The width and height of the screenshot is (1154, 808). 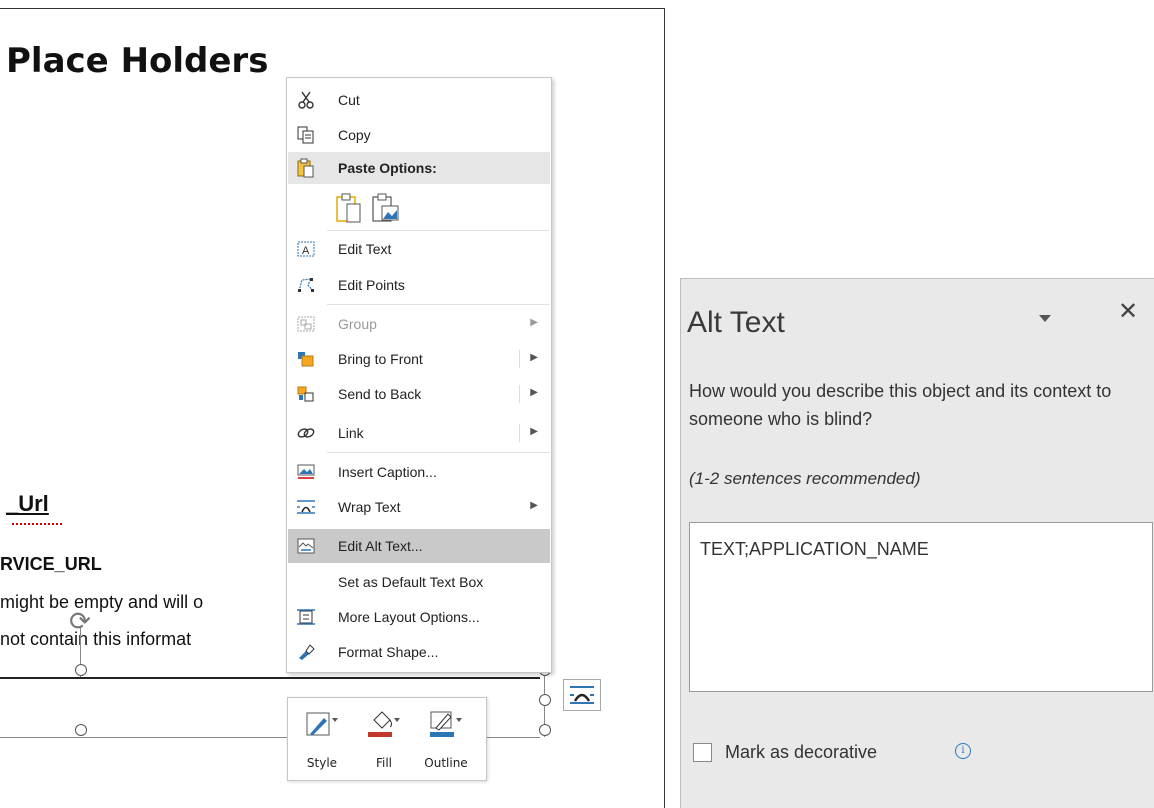 What do you see at coordinates (306, 546) in the screenshot?
I see `alt-text-icon` at bounding box center [306, 546].